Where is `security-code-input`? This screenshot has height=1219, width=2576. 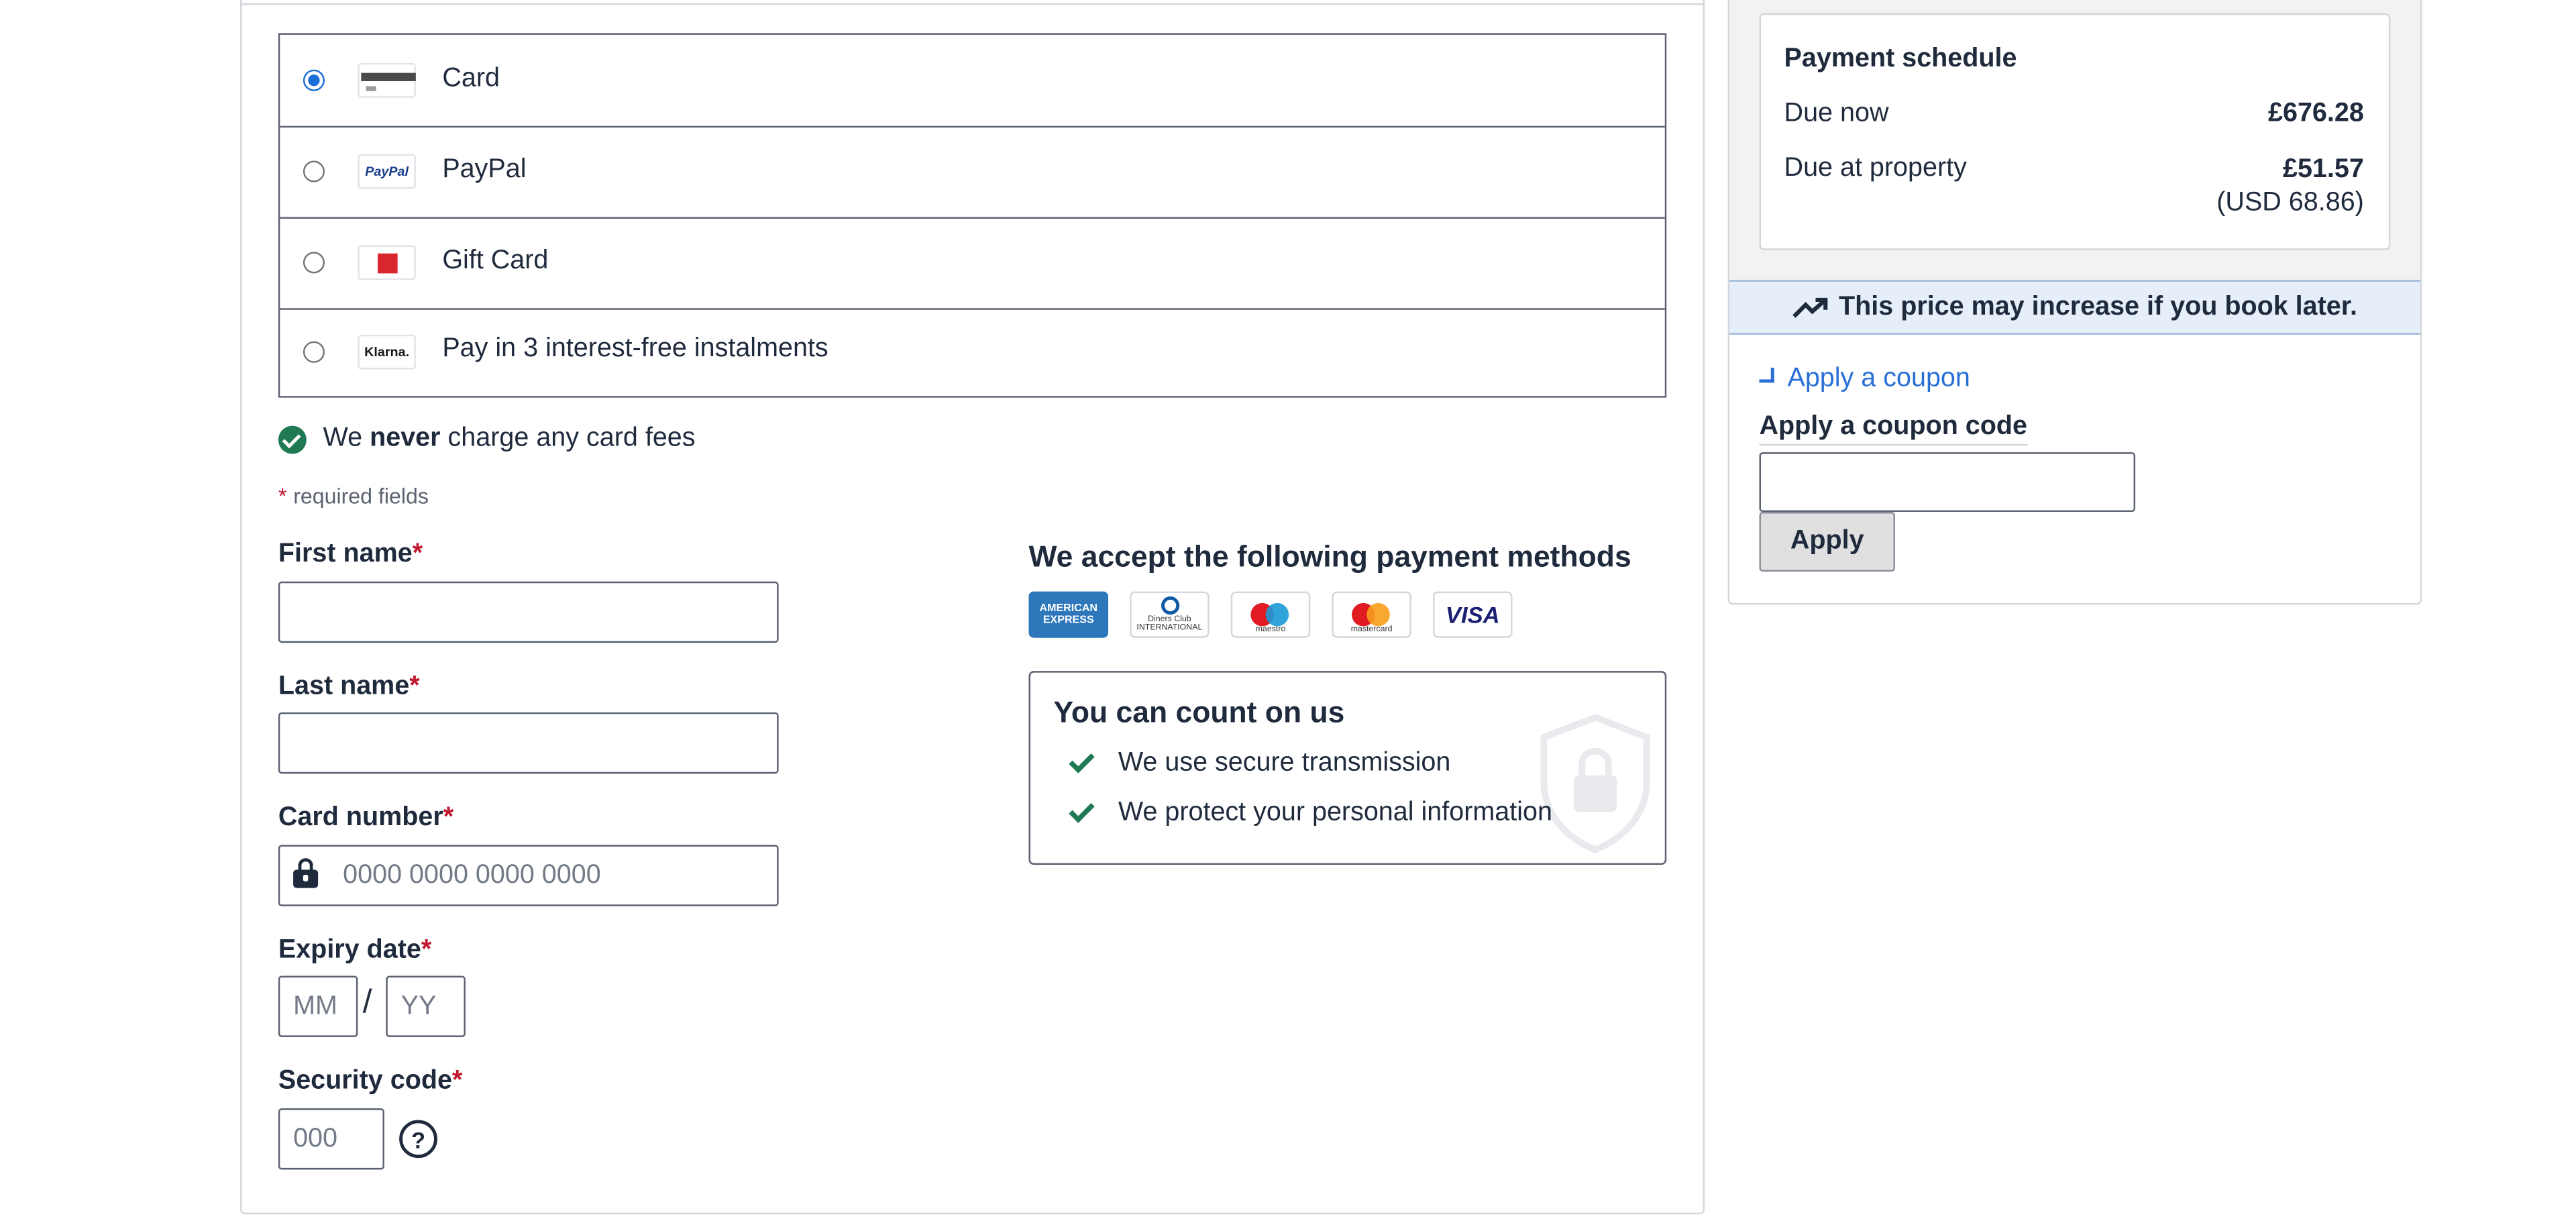 security-code-input is located at coordinates (331, 1139).